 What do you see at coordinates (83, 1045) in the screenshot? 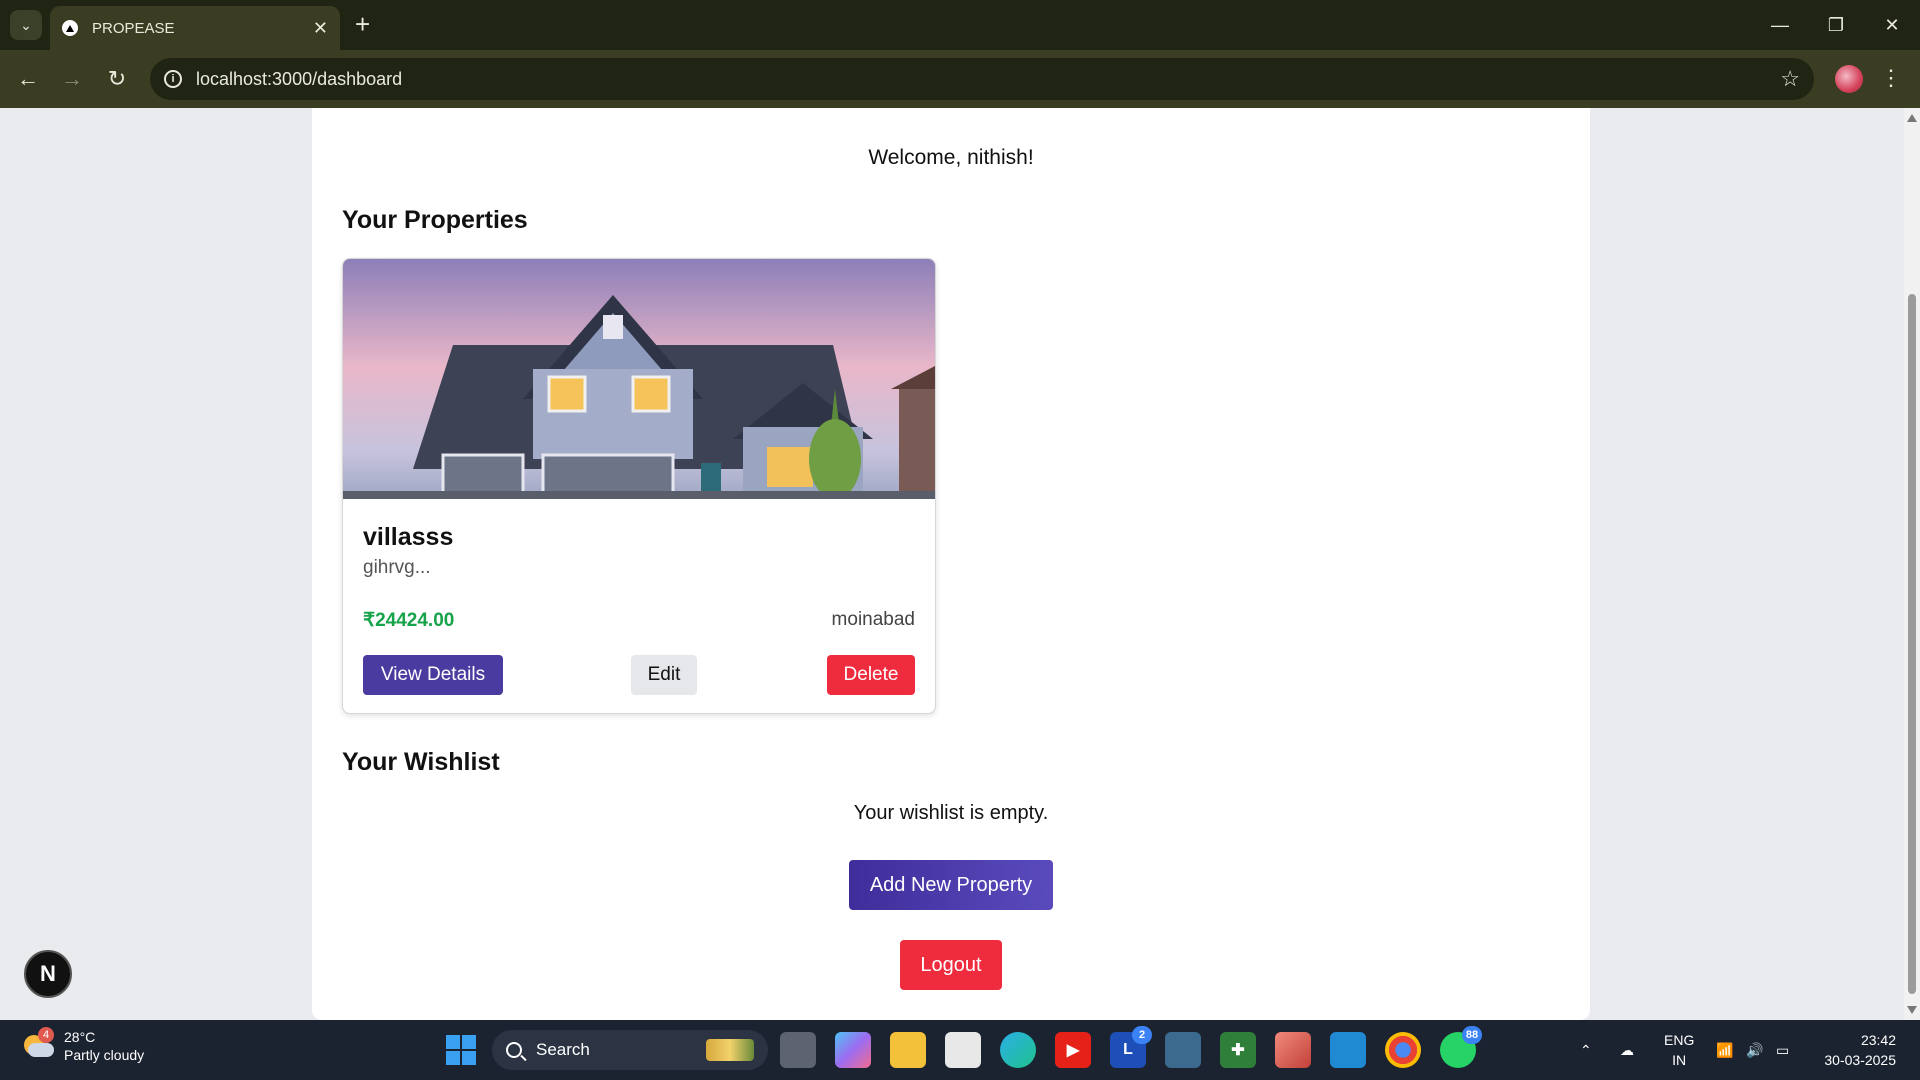
I see `weather-widget: 4 28°C Partly cloudy` at bounding box center [83, 1045].